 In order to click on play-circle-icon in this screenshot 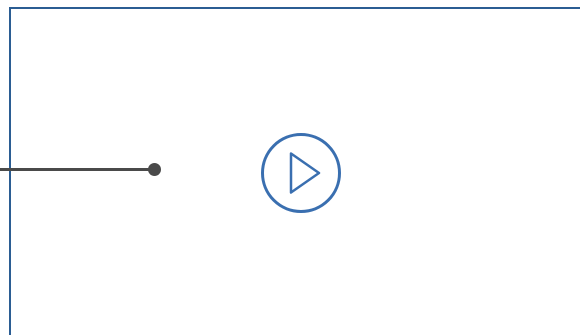, I will do `click(301, 173)`.